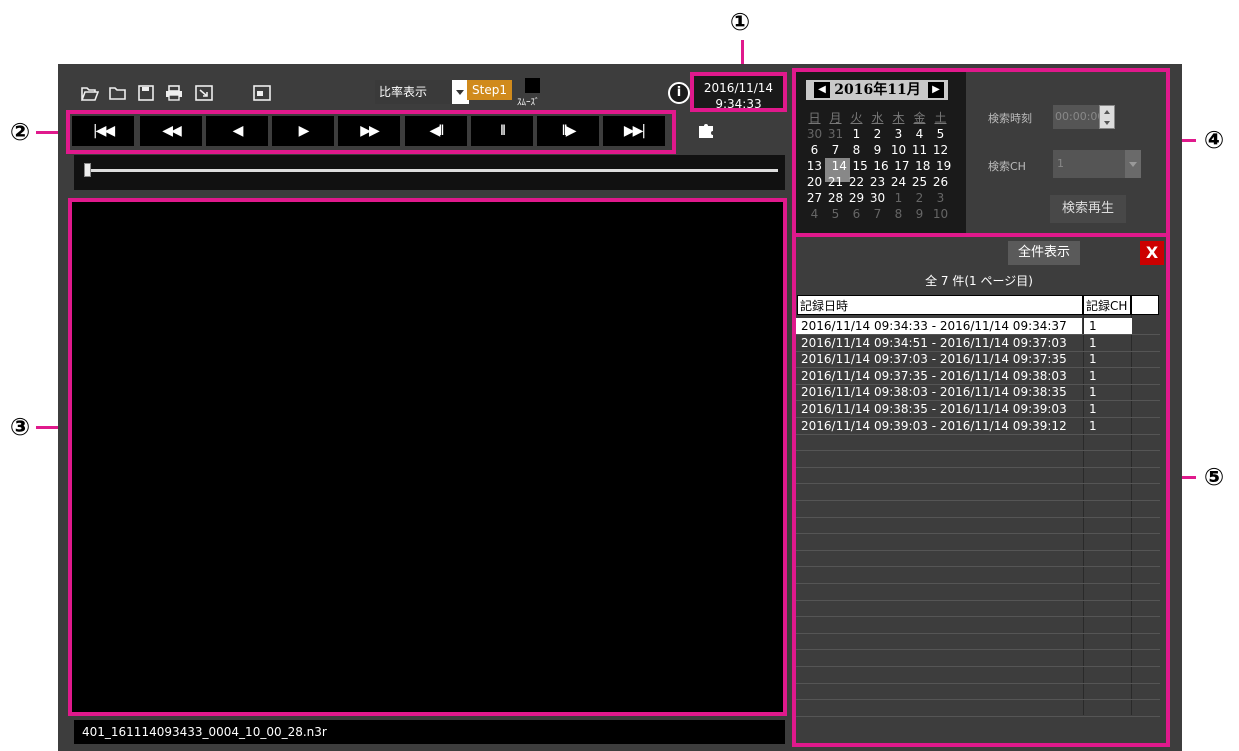 The height and width of the screenshot is (751, 1239). What do you see at coordinates (502, 131) in the screenshot?
I see `pause-button: II` at bounding box center [502, 131].